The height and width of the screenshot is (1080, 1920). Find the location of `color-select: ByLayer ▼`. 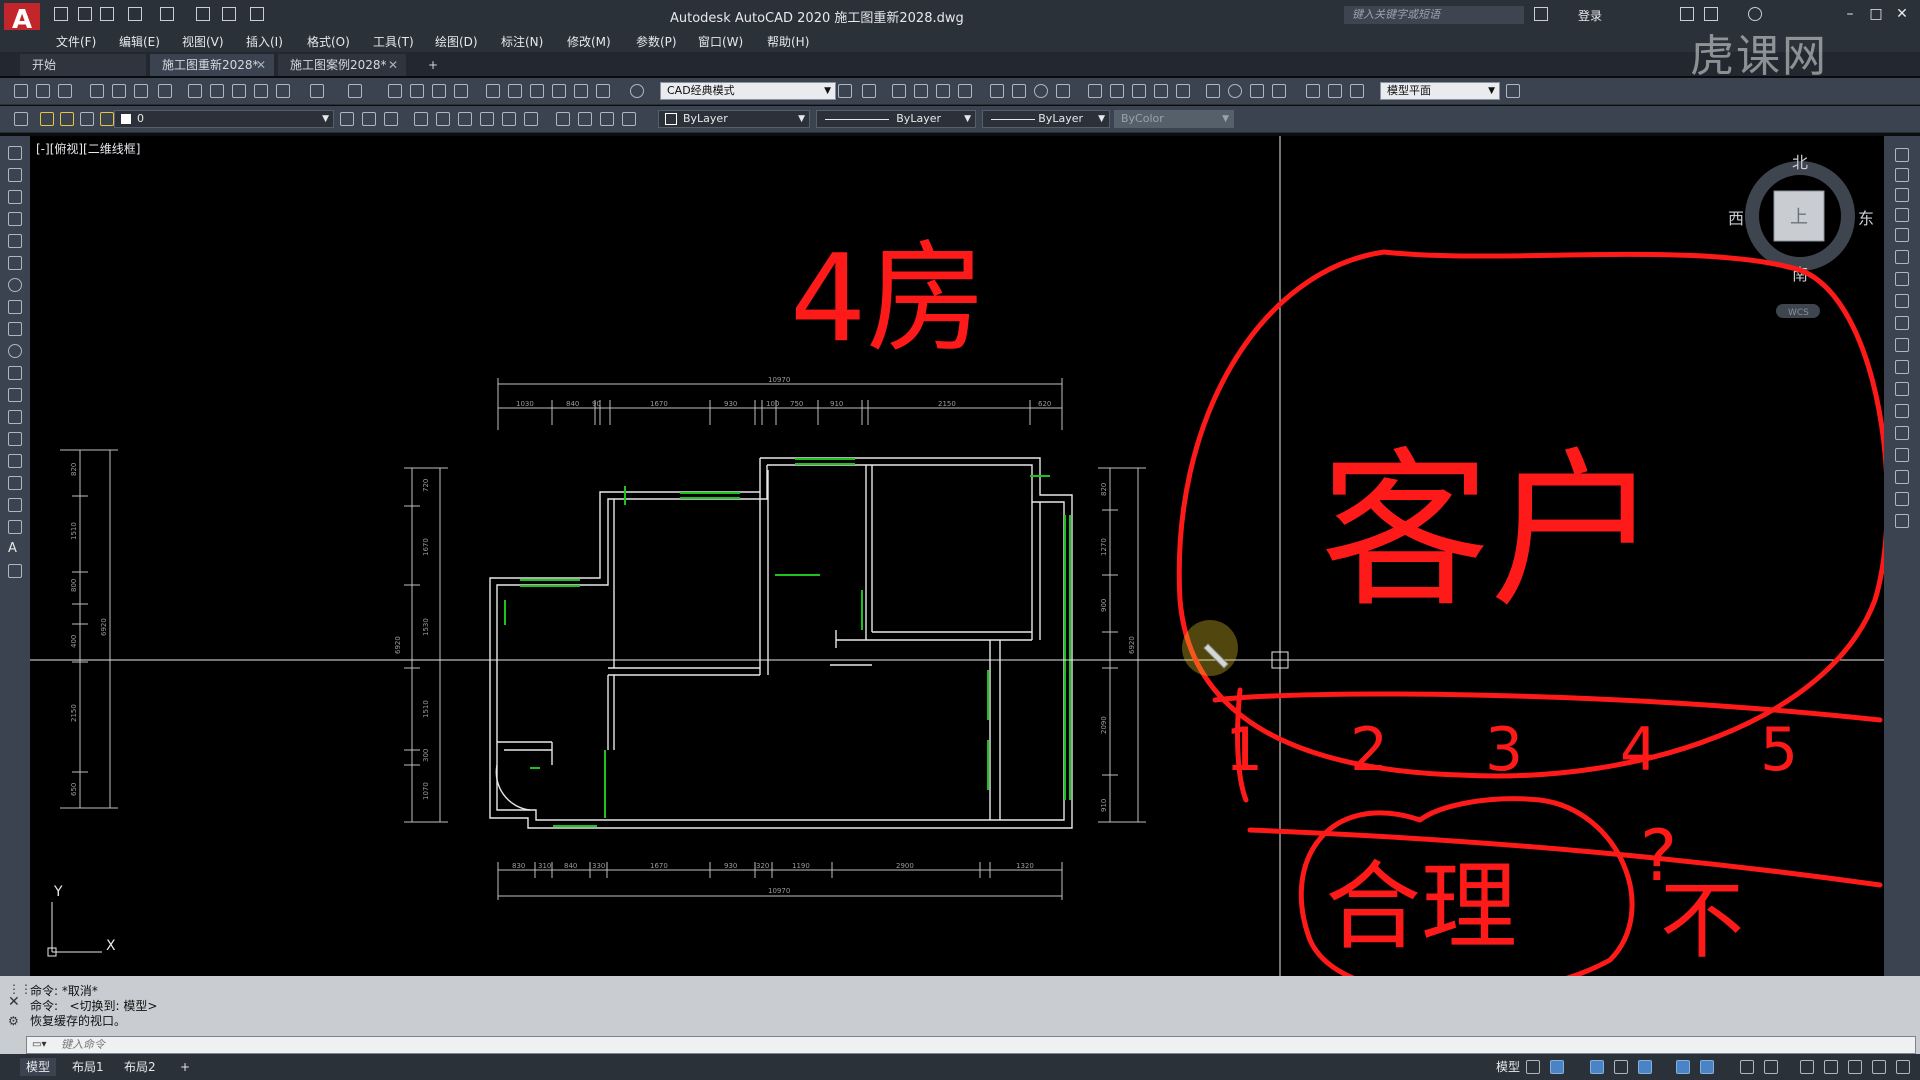

color-select: ByLayer ▼ is located at coordinates (734, 119).